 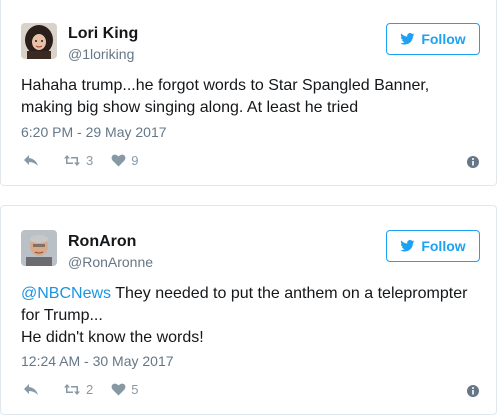 What do you see at coordinates (94, 132) in the screenshot?
I see `tweet-timestamp: 6:20 PM - 29 May 2017` at bounding box center [94, 132].